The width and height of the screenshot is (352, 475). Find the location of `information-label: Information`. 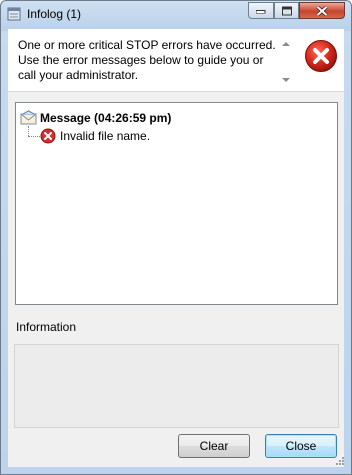

information-label: Information is located at coordinates (46, 327).